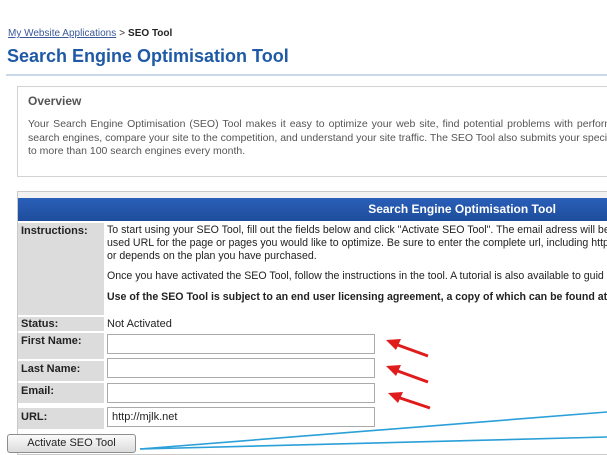  What do you see at coordinates (241, 368) in the screenshot?
I see `last-name-input` at bounding box center [241, 368].